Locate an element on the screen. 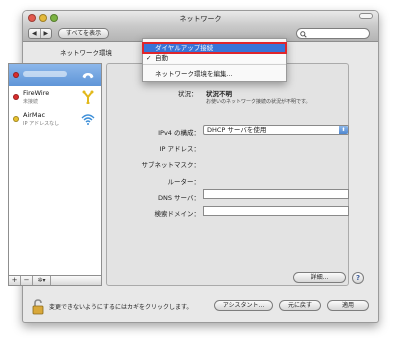 This screenshot has width=400, height=352. menu-item-label: 自動 is located at coordinates (161, 58).